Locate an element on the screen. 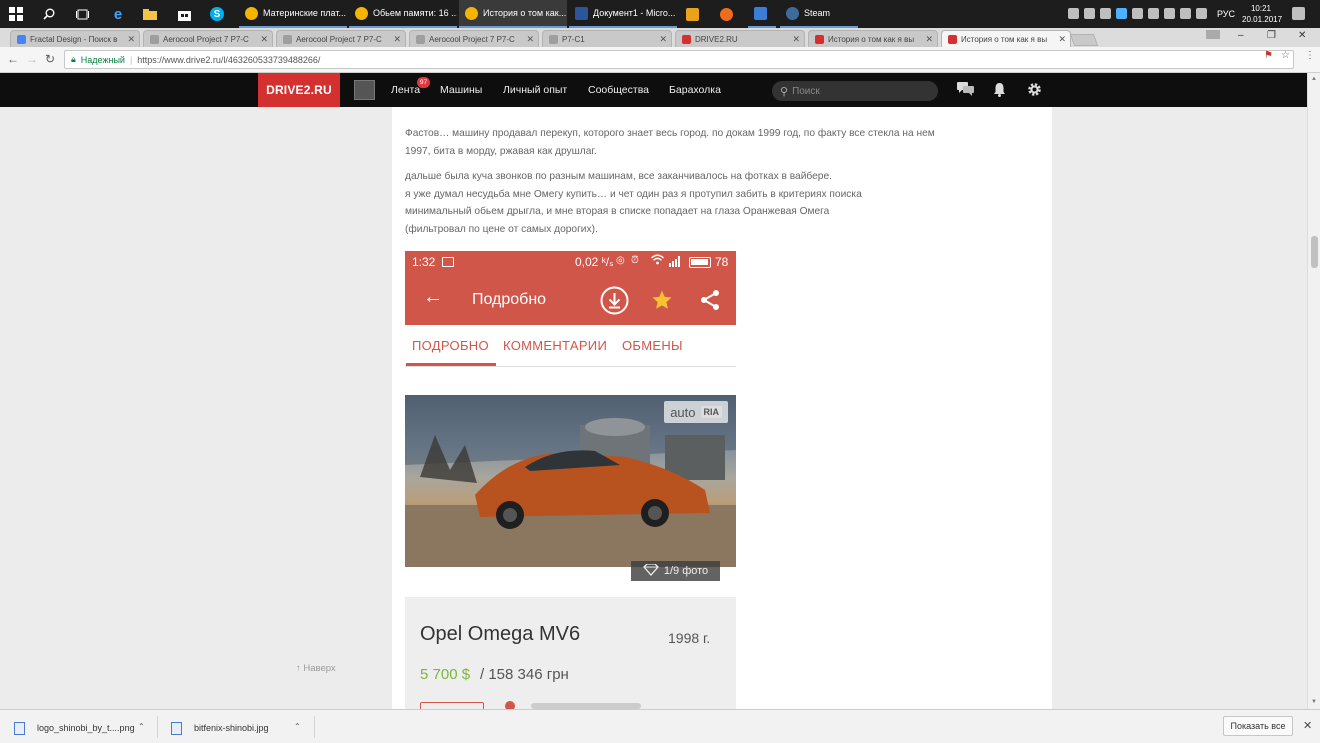  close-window-icon: ✕ is located at coordinates (1302, 35).